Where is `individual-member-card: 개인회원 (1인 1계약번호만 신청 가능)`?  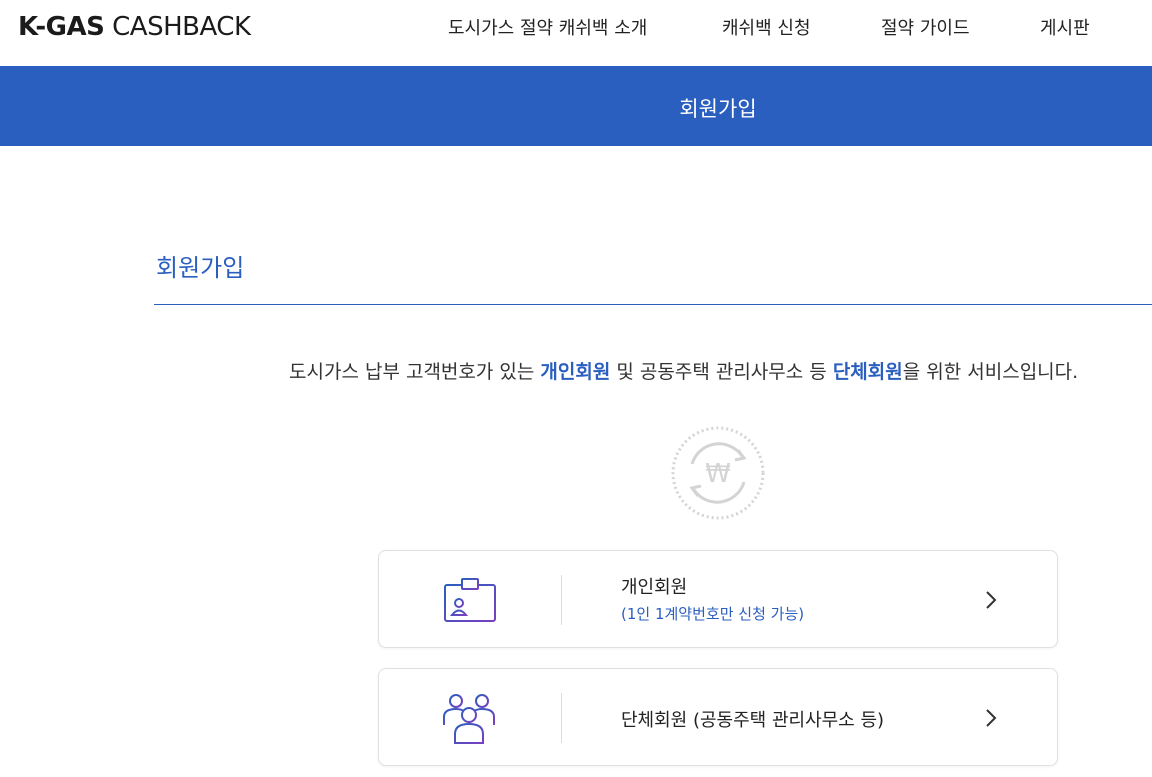 individual-member-card: 개인회원 (1인 1계약번호만 신청 가능) is located at coordinates (718, 599).